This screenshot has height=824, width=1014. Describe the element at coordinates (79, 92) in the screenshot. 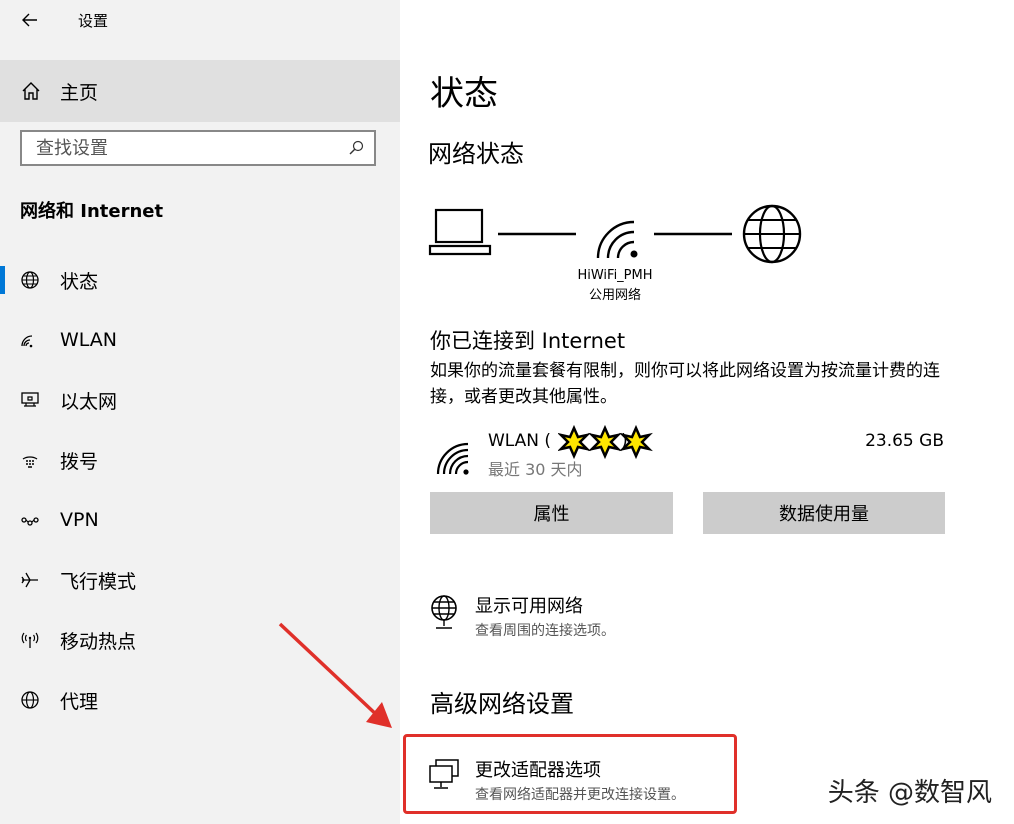

I see `home-label: 主页` at that location.